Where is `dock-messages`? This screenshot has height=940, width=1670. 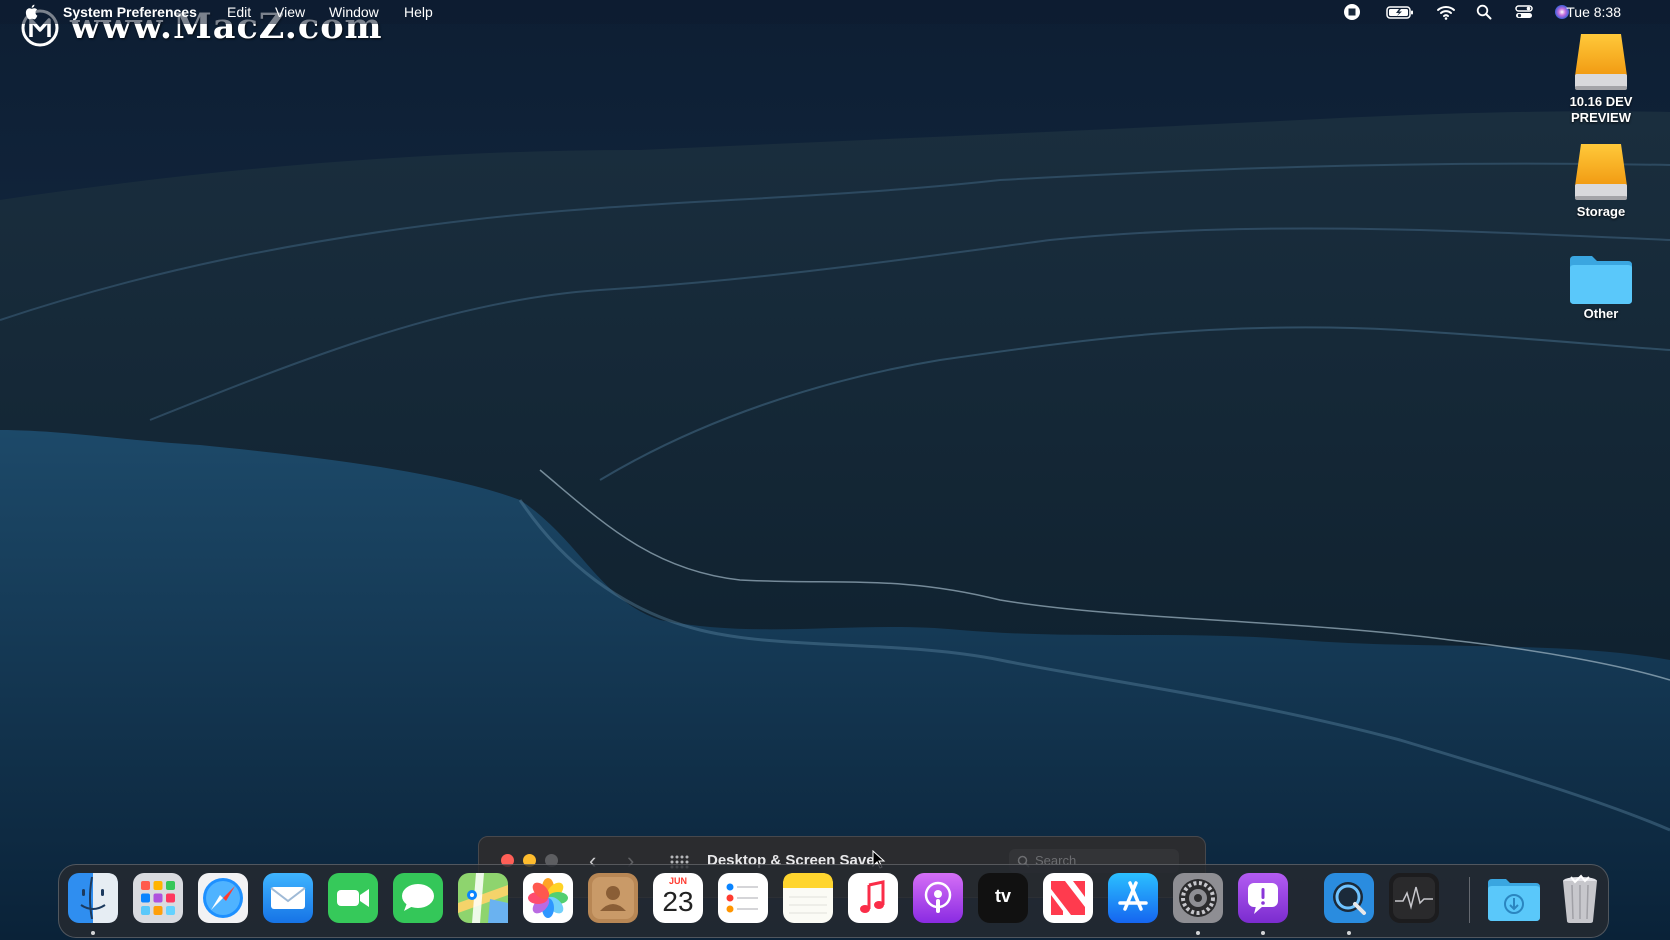 dock-messages is located at coordinates (418, 898).